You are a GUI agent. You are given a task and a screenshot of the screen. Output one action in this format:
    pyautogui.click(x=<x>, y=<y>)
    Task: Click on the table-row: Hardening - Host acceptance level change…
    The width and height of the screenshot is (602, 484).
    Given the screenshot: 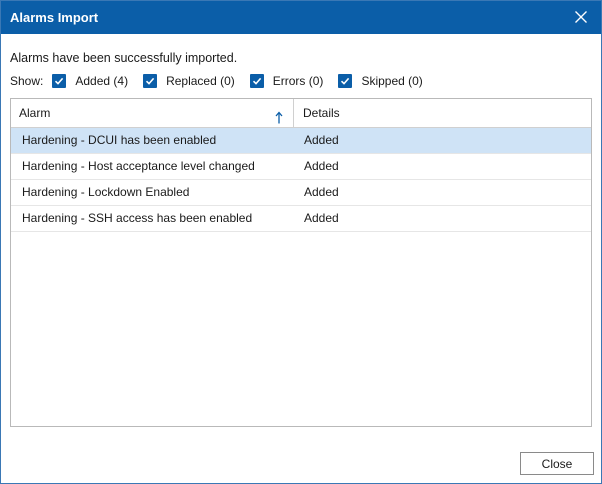 What is the action you would take?
    pyautogui.click(x=301, y=167)
    